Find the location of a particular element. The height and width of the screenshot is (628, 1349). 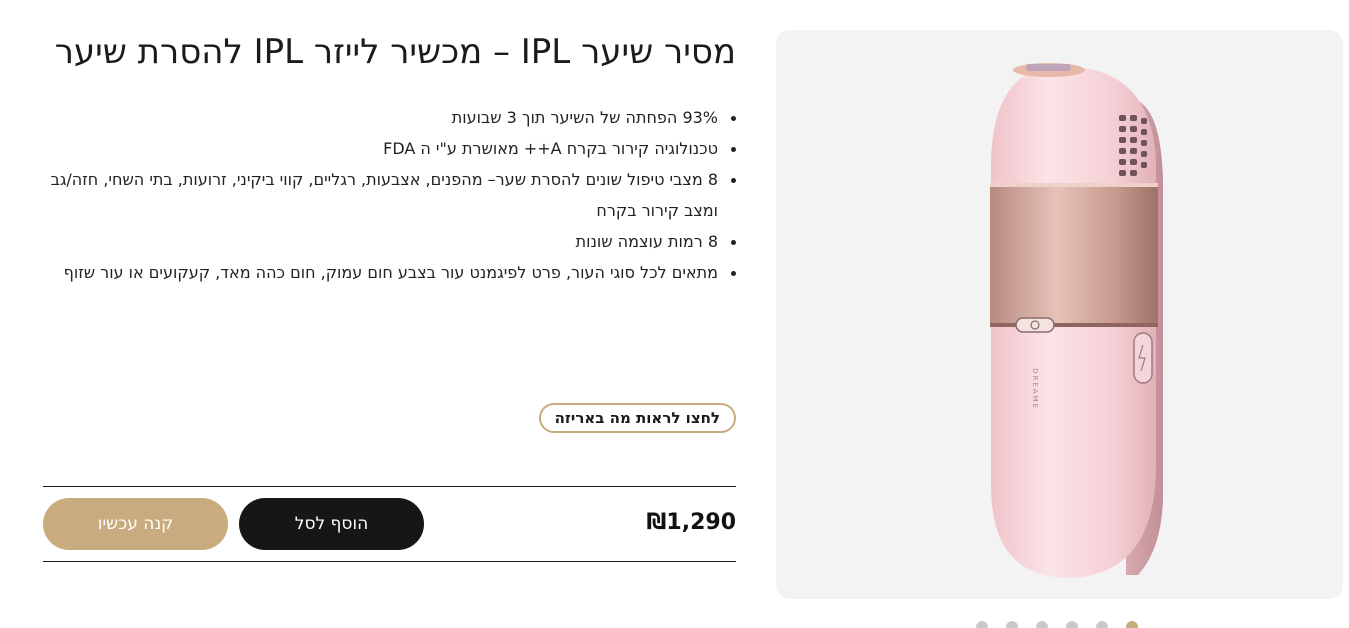

price: ₪1,290 is located at coordinates (691, 522).